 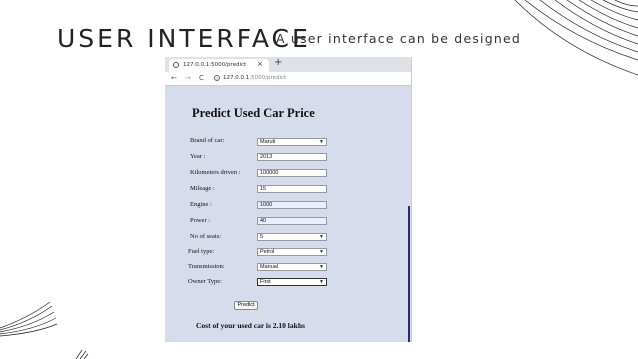 I want to click on transmission-select: Manual ▼, so click(x=292, y=267).